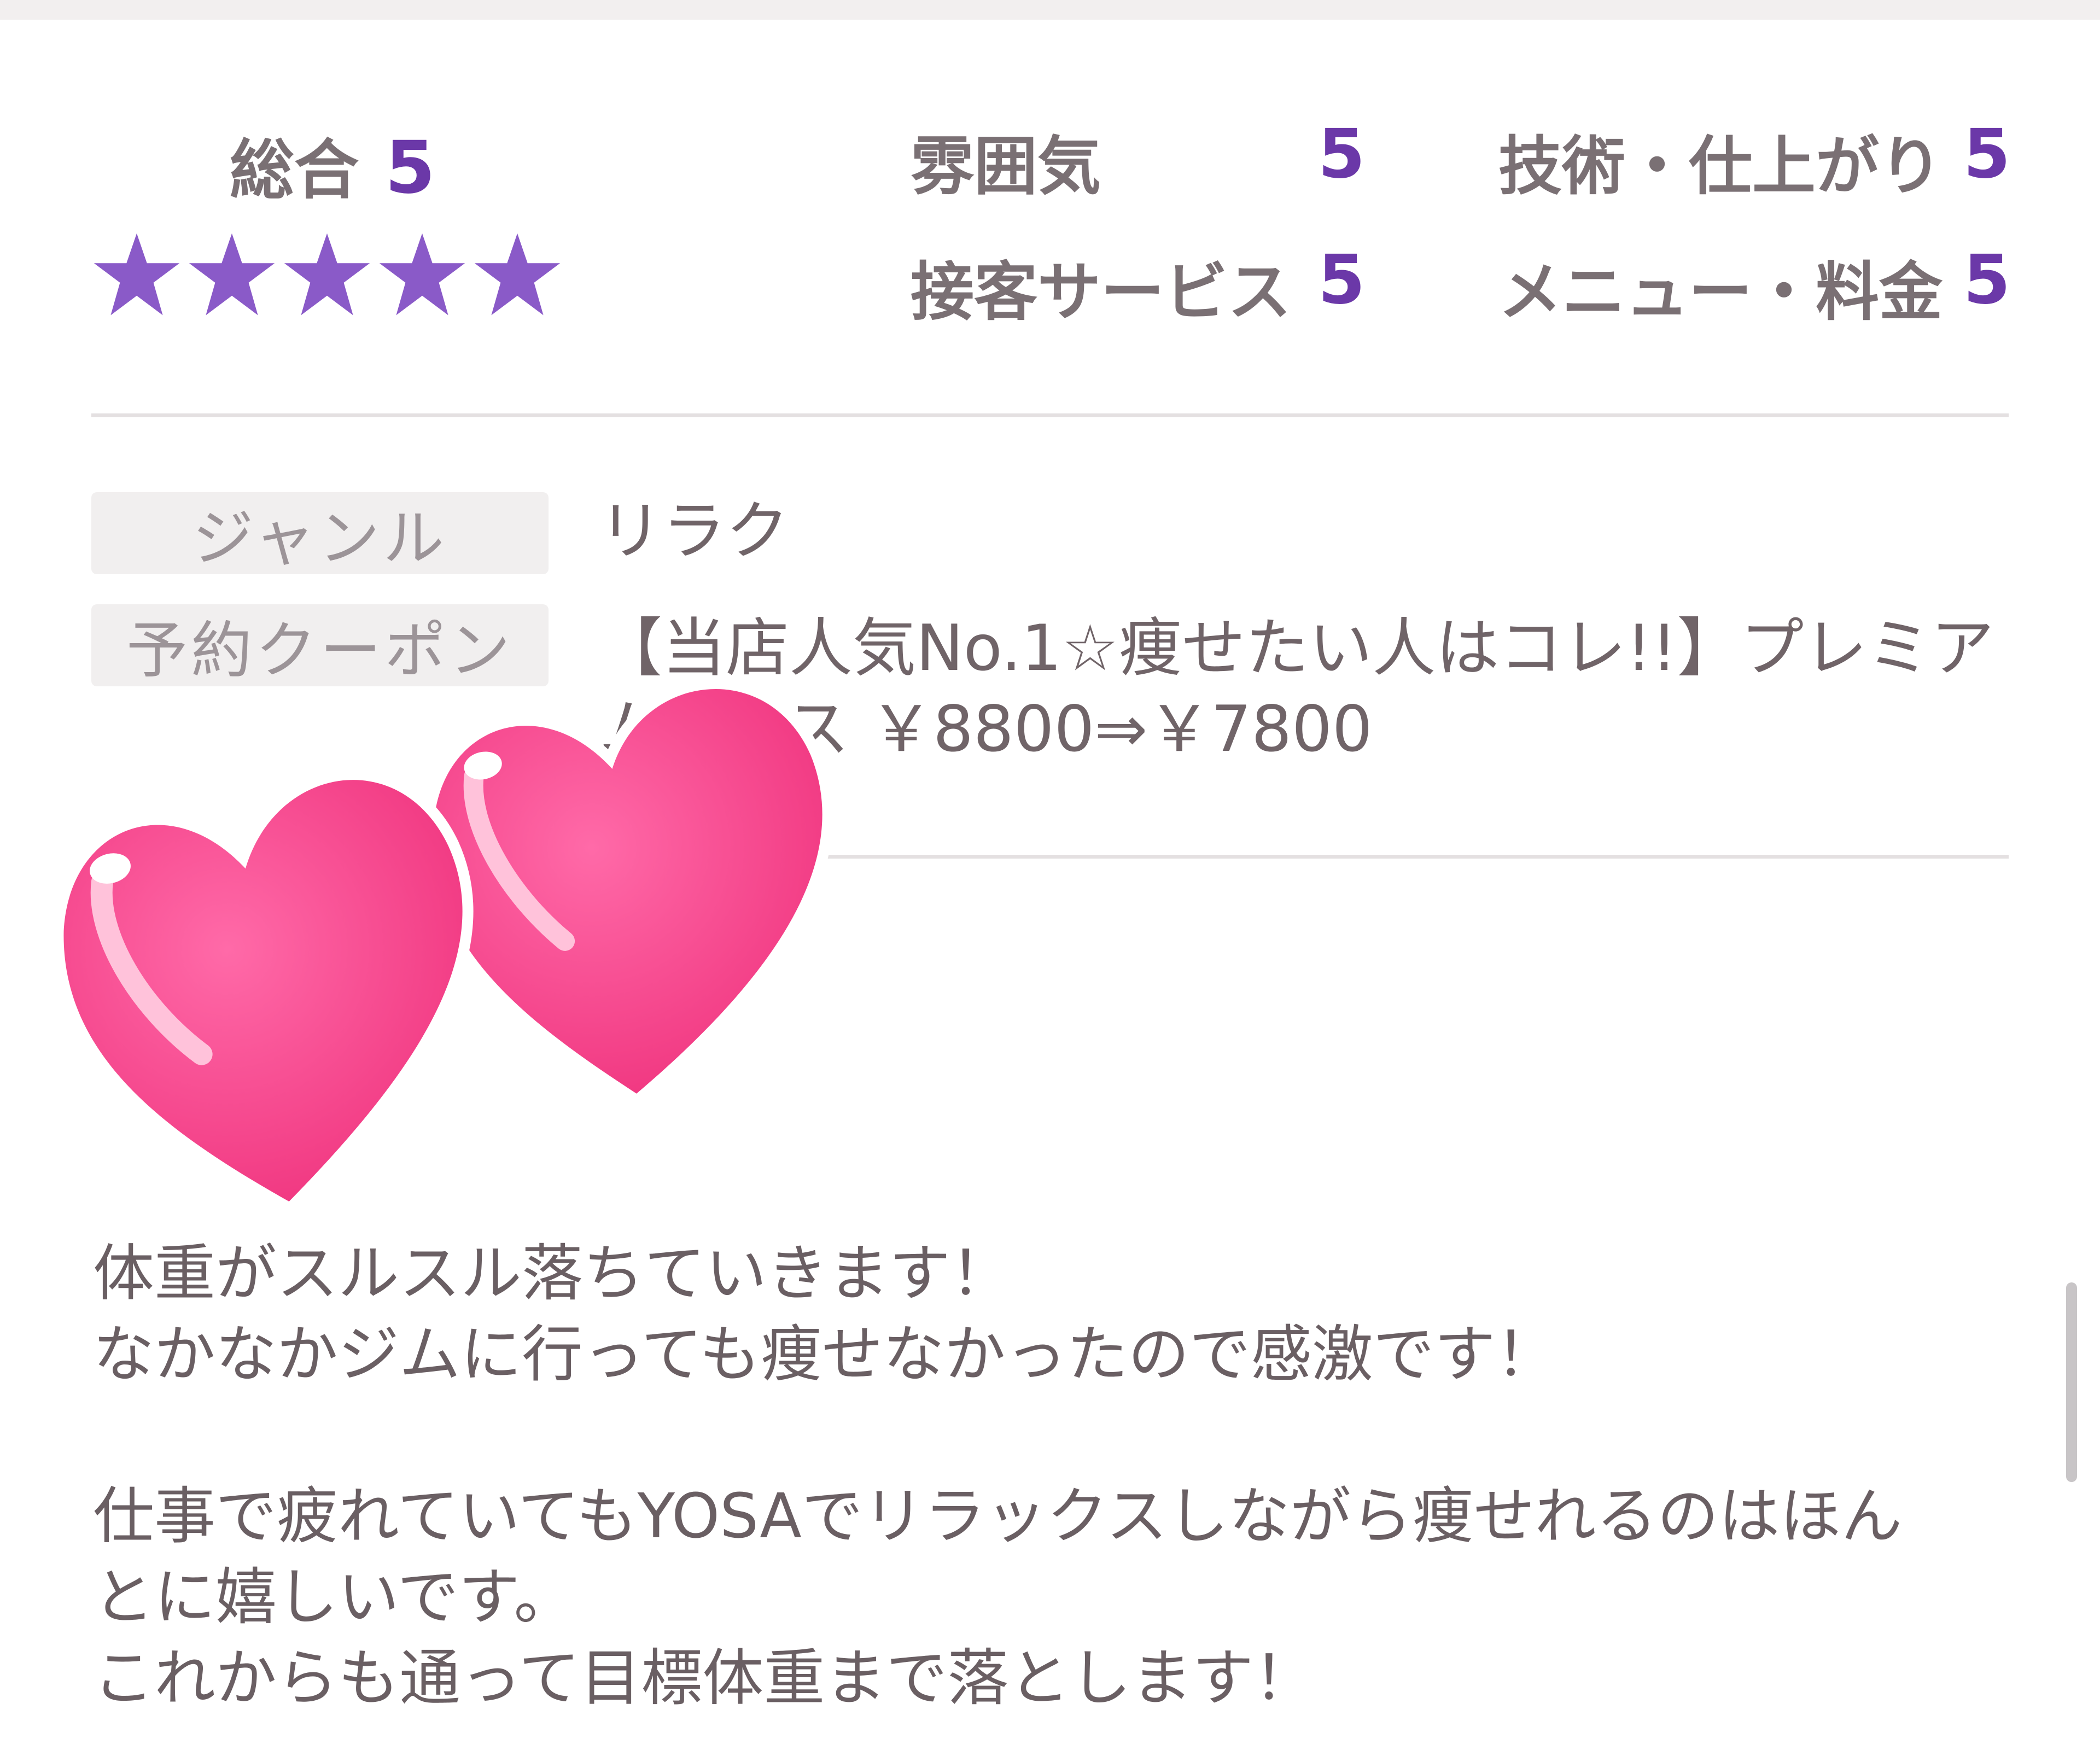 The height and width of the screenshot is (1756, 2100). What do you see at coordinates (410, 168) in the screenshot?
I see `overall-value: 5` at bounding box center [410, 168].